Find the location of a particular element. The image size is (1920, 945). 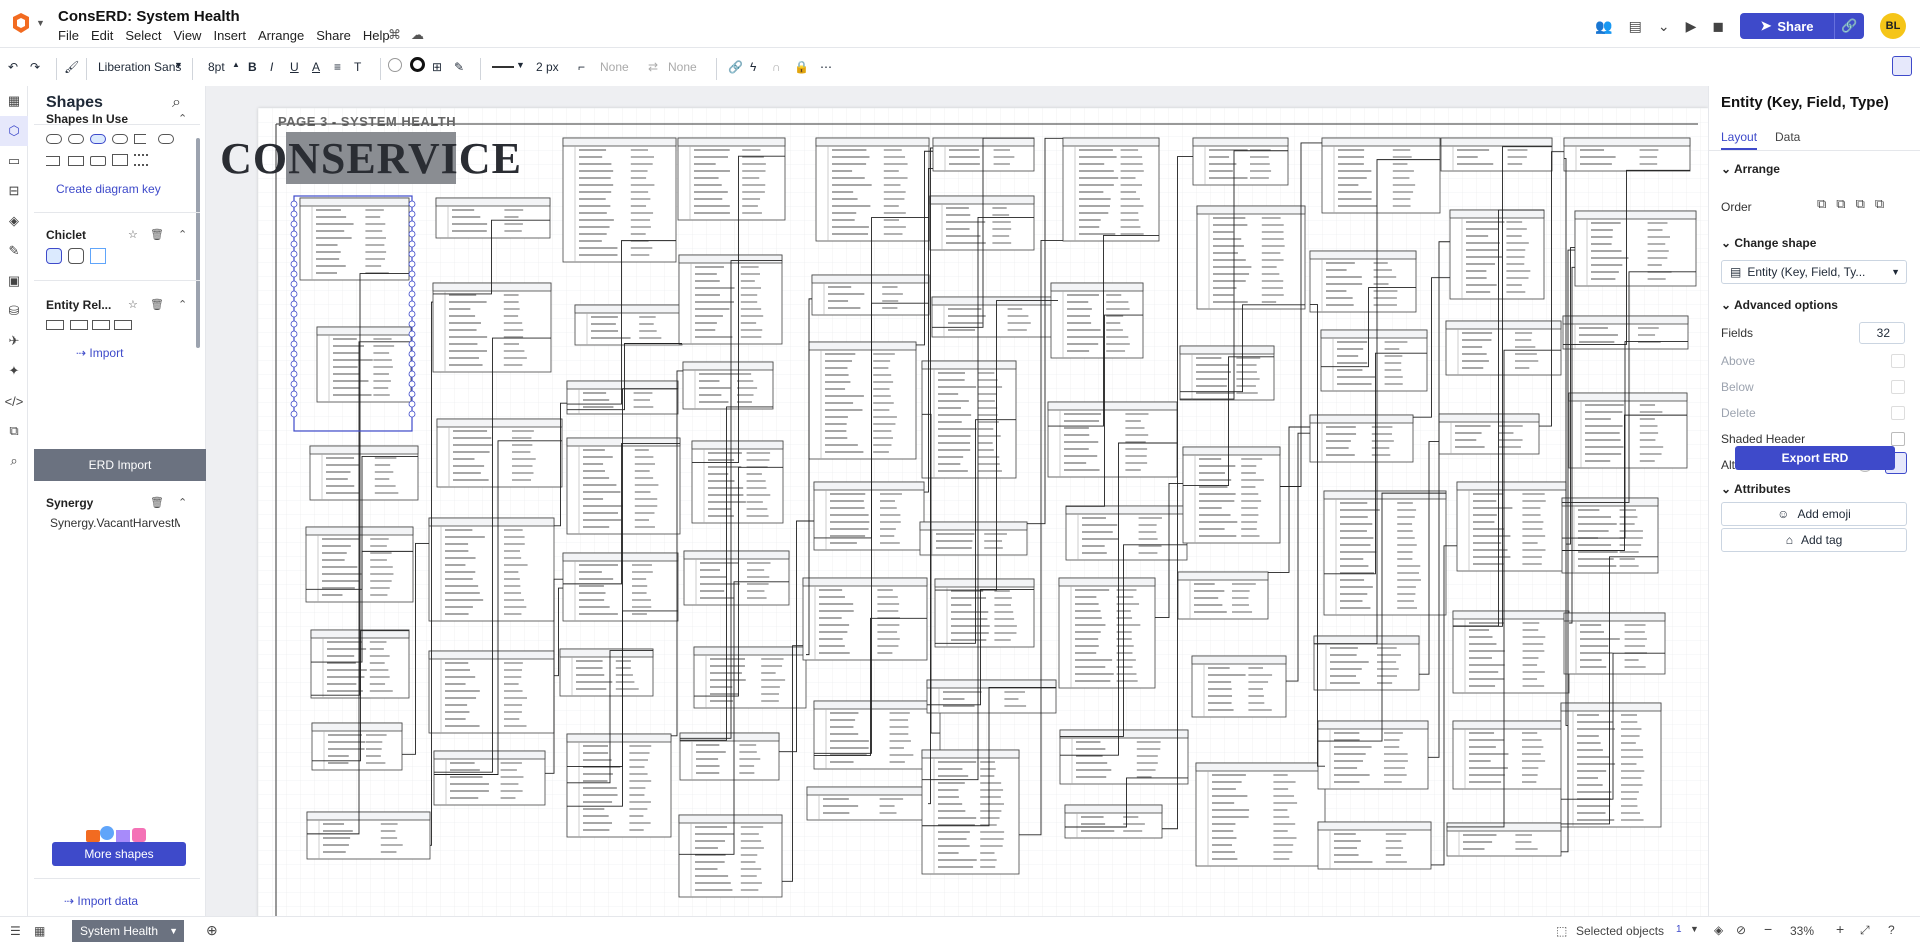

fit-screen-icon: ⤢ is located at coordinates (1865, 930).